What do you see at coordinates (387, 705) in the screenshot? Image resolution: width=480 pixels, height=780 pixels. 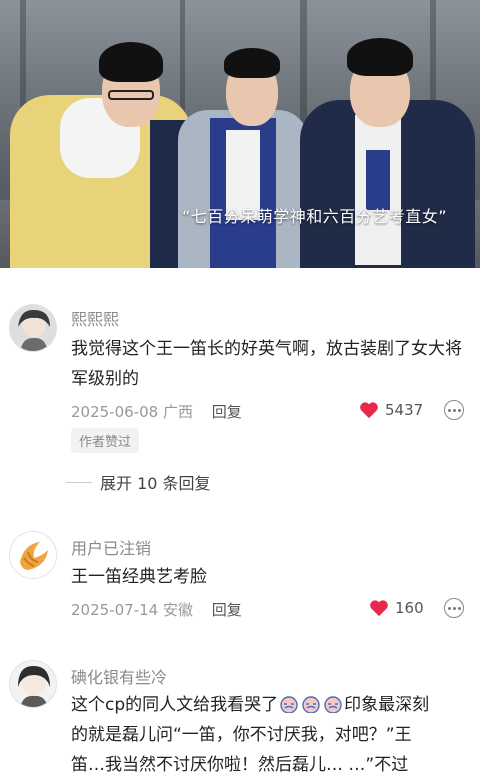 I see `comment-text-line: 印象最深刻` at bounding box center [387, 705].